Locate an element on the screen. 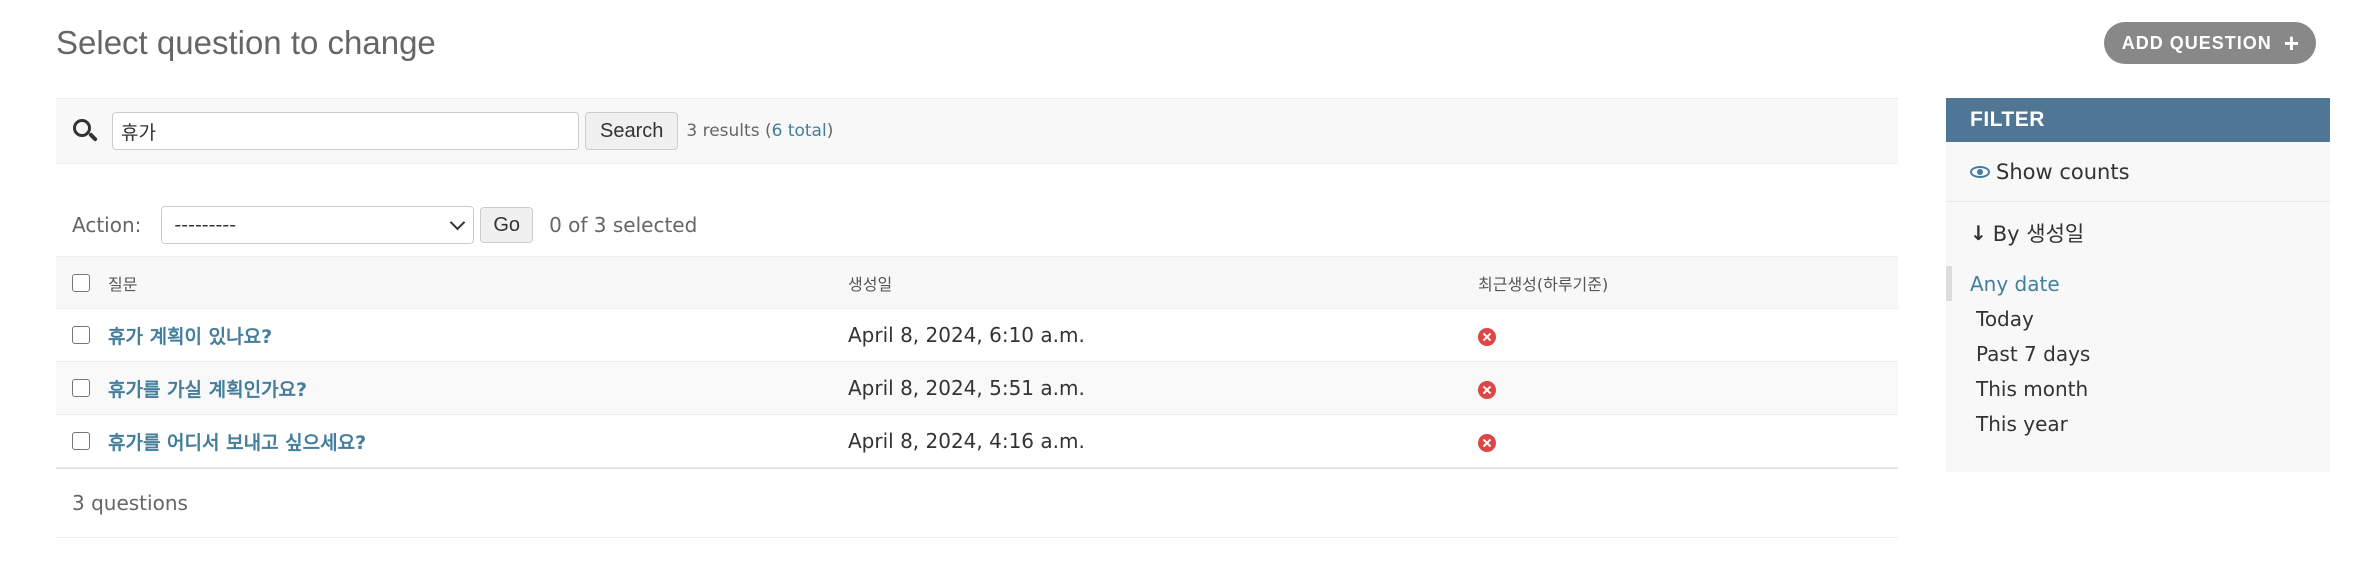 This screenshot has height=562, width=2376. question-cell: 휴가를 어디서 보내고 싶으세요? is located at coordinates (478, 441).